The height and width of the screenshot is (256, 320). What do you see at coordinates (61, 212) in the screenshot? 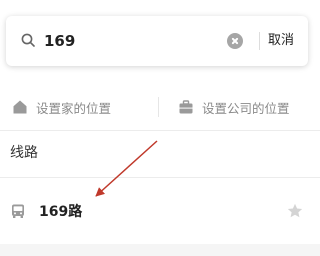
I see `route-name: 169路` at bounding box center [61, 212].